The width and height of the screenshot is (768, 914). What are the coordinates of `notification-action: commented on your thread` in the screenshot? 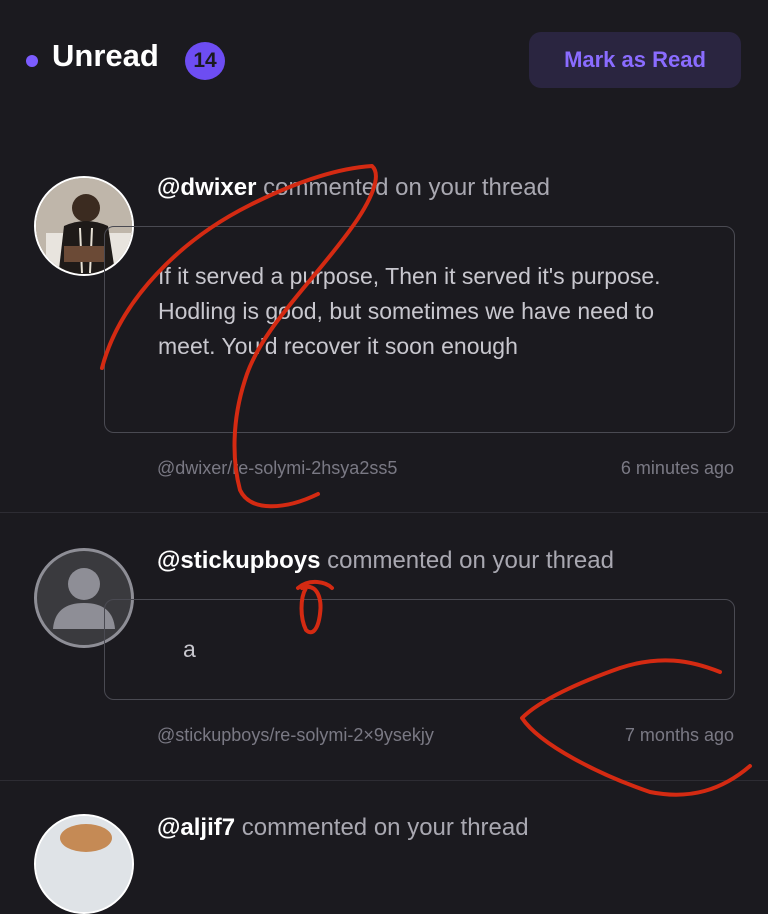 It's located at (385, 827).